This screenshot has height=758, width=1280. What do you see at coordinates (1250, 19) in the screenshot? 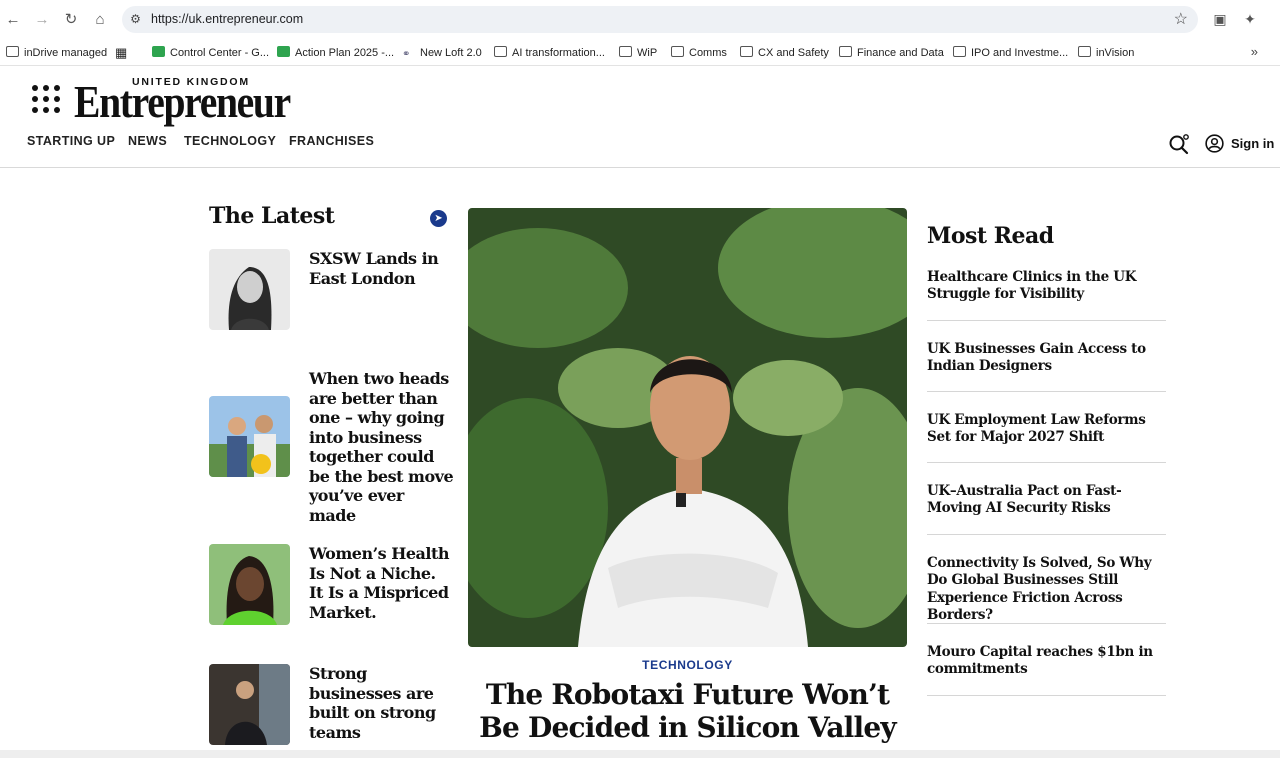
I see `extensions-icon: ✦` at bounding box center [1250, 19].